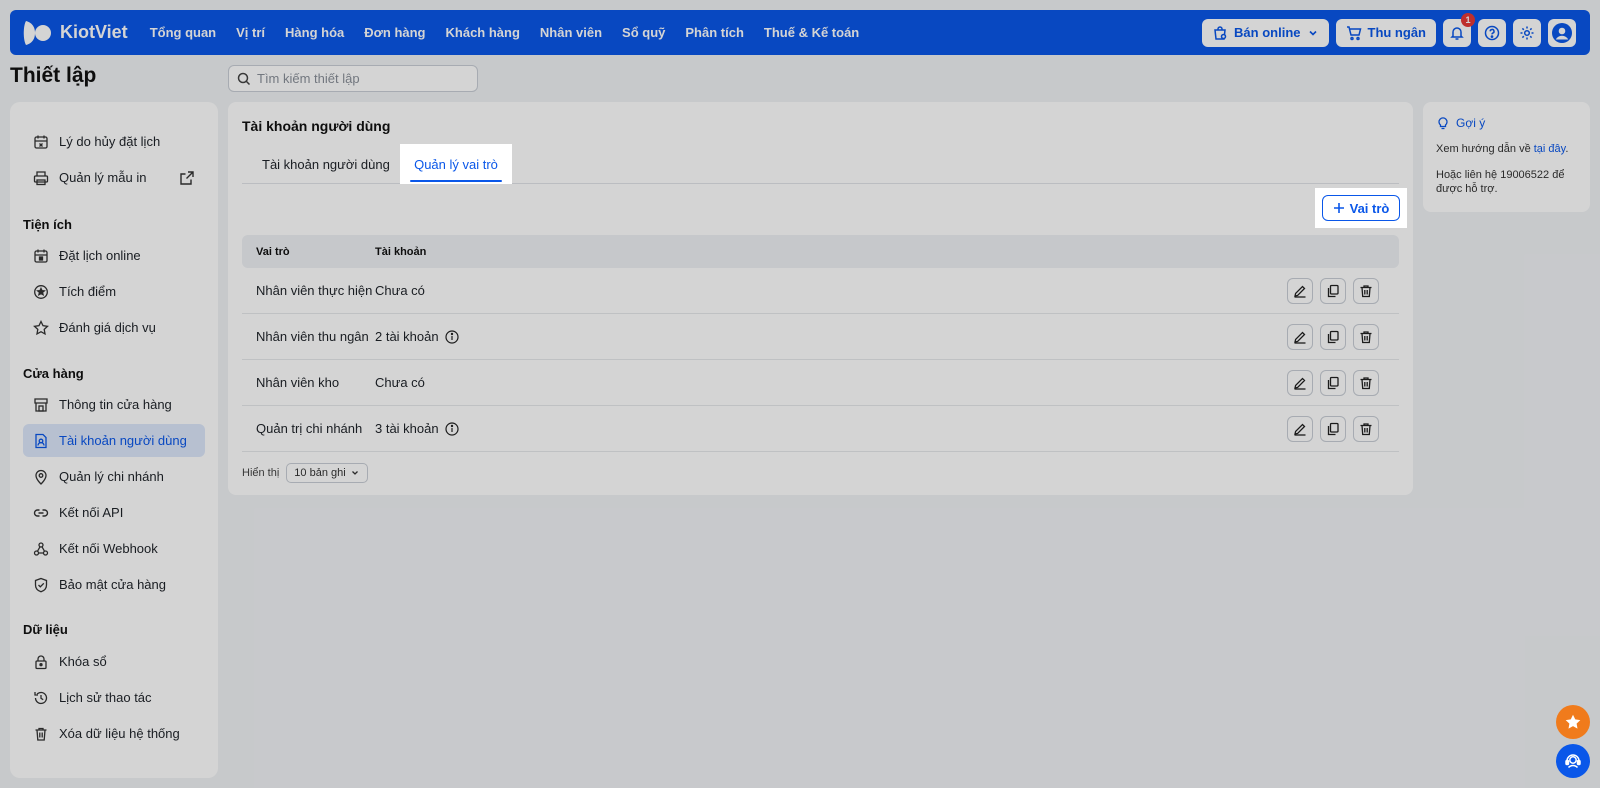  What do you see at coordinates (1265, 32) in the screenshot?
I see `sell-online-button: Bán online` at bounding box center [1265, 32].